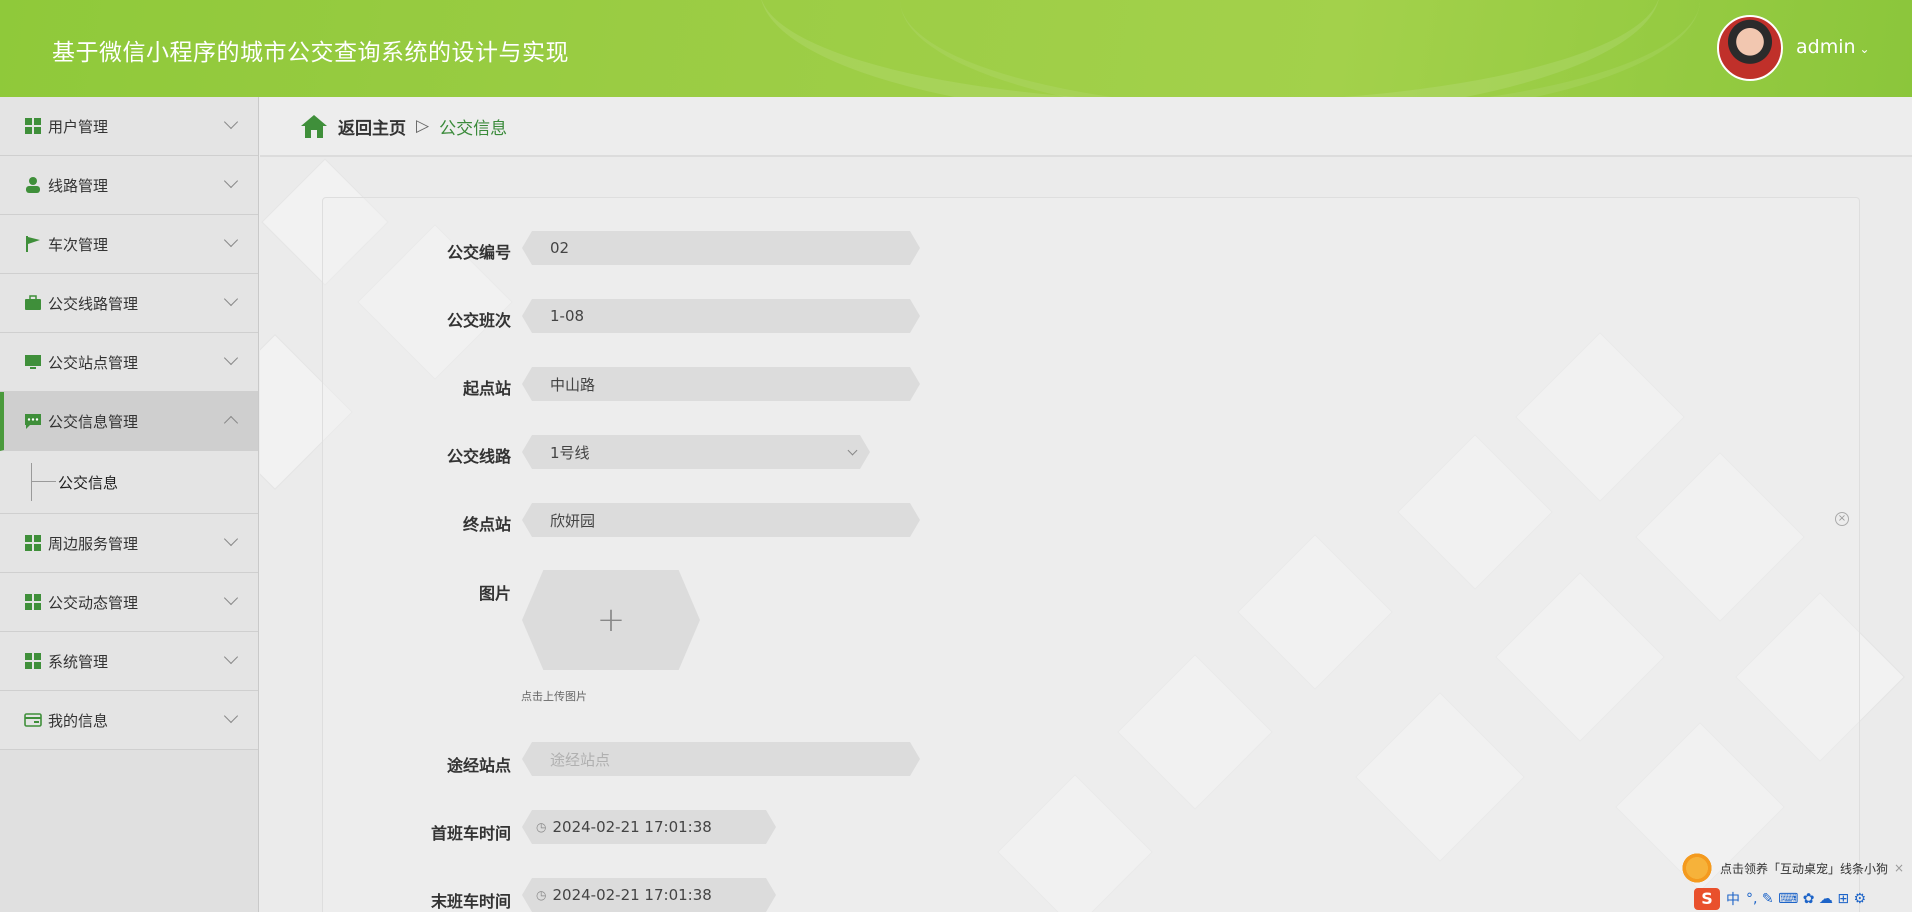 This screenshot has height=912, width=1912. What do you see at coordinates (721, 248) in the screenshot?
I see `bus-number-input: 02` at bounding box center [721, 248].